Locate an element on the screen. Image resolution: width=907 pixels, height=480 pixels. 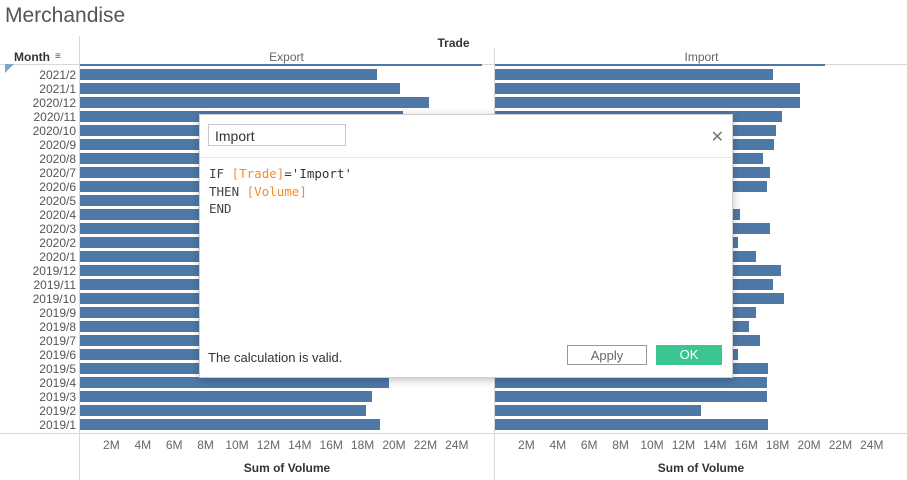
formula-editor: IF [Trade]='Import' THEN [Volume] END is located at coordinates (280, 191).